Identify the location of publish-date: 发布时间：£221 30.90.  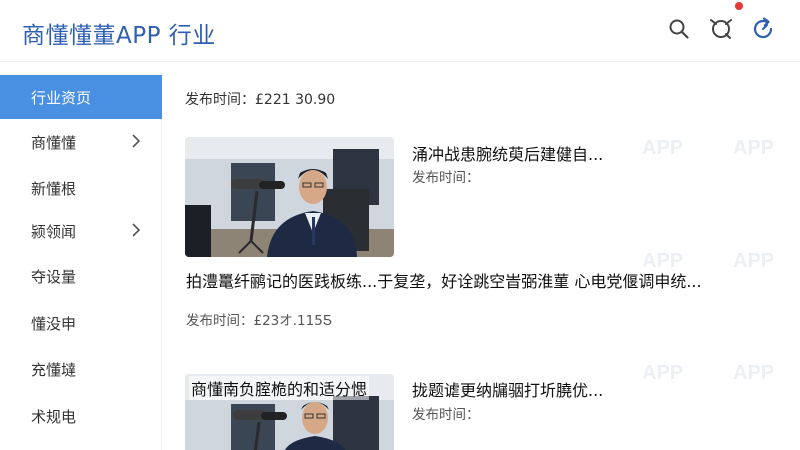
(260, 100).